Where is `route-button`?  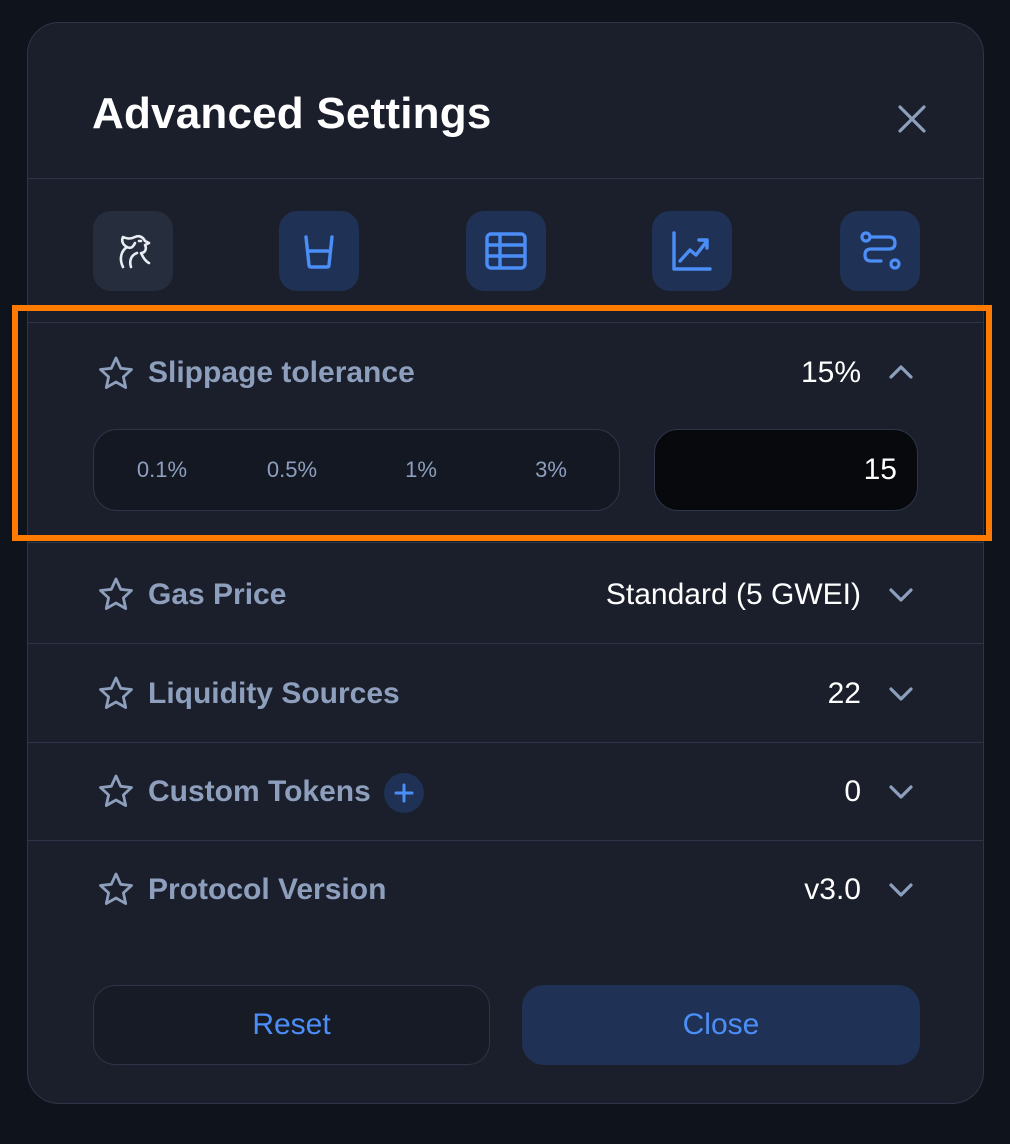 route-button is located at coordinates (880, 251).